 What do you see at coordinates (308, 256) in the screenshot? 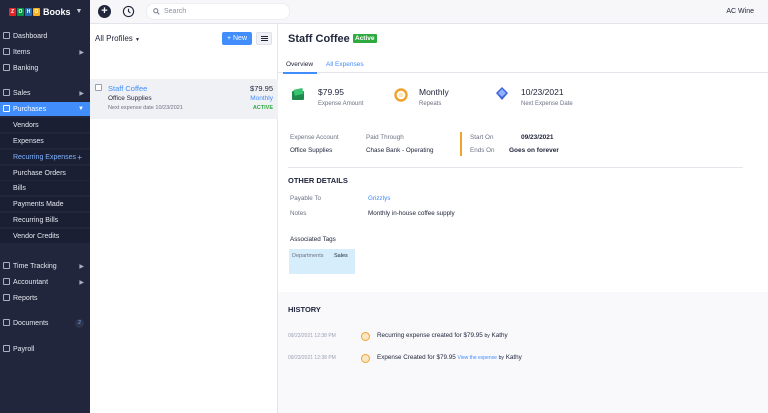
I see `tag-key: Departments` at bounding box center [308, 256].